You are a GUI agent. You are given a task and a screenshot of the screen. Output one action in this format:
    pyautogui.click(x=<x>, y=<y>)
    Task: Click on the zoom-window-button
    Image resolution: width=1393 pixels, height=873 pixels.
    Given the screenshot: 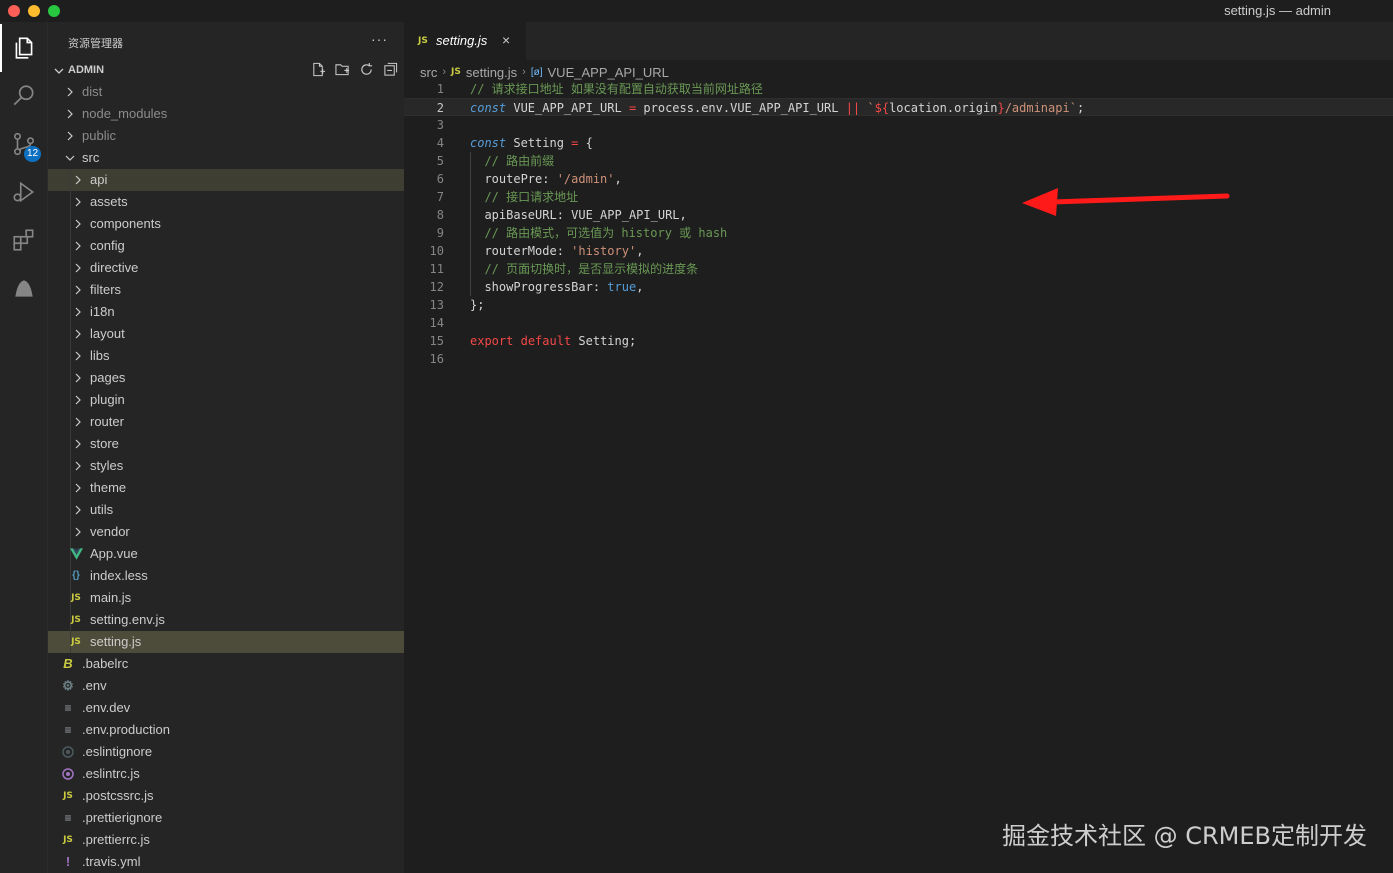 What is the action you would take?
    pyautogui.click(x=54, y=11)
    